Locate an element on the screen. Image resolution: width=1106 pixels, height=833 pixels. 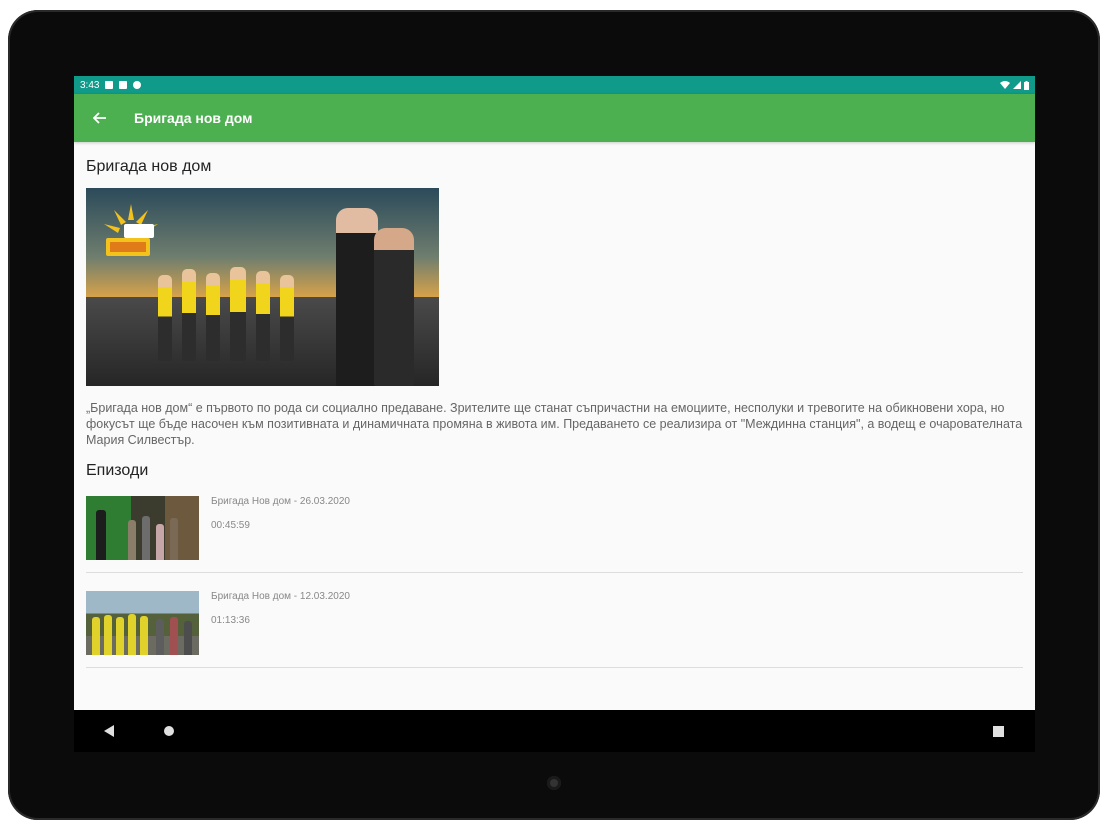
episode-item: Бригада Нов дом - 26.03.2020 00:45:59 is located at coordinates (554, 531).